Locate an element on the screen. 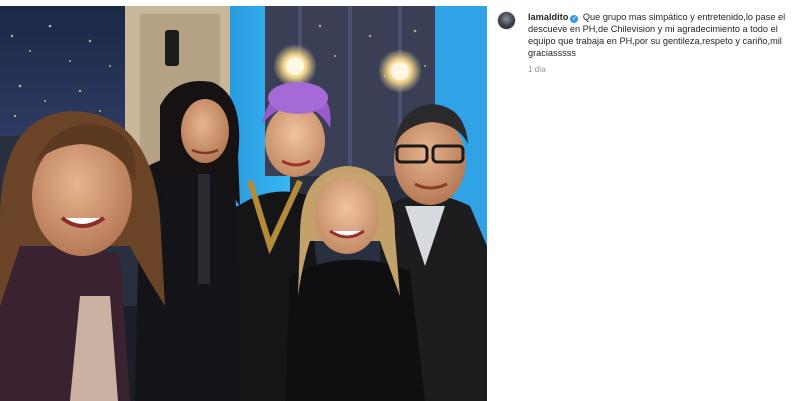 This screenshot has width=800, height=401. username-link: lamaldito is located at coordinates (548, 17).